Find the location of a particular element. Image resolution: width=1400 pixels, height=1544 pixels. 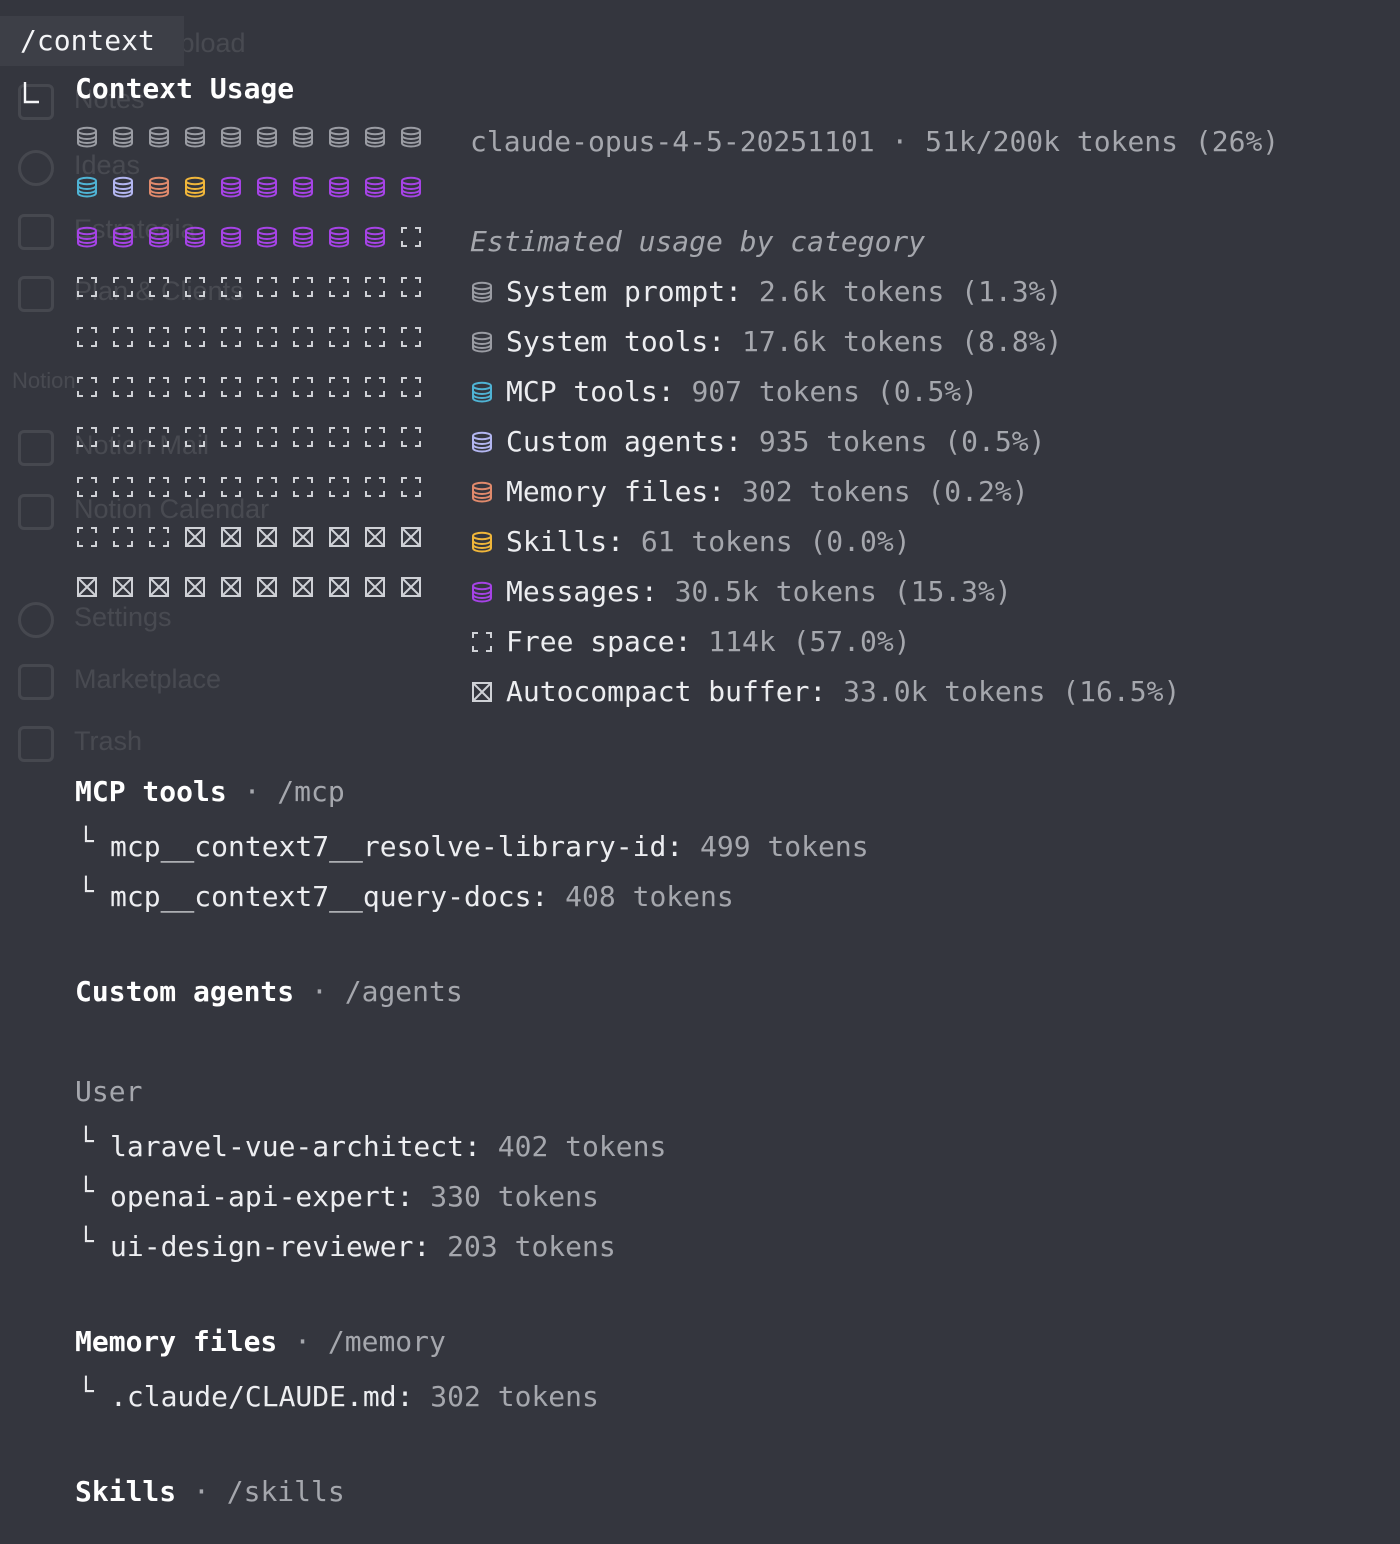

section-memory-files: Memory files · /memory is located at coordinates (260, 1341).